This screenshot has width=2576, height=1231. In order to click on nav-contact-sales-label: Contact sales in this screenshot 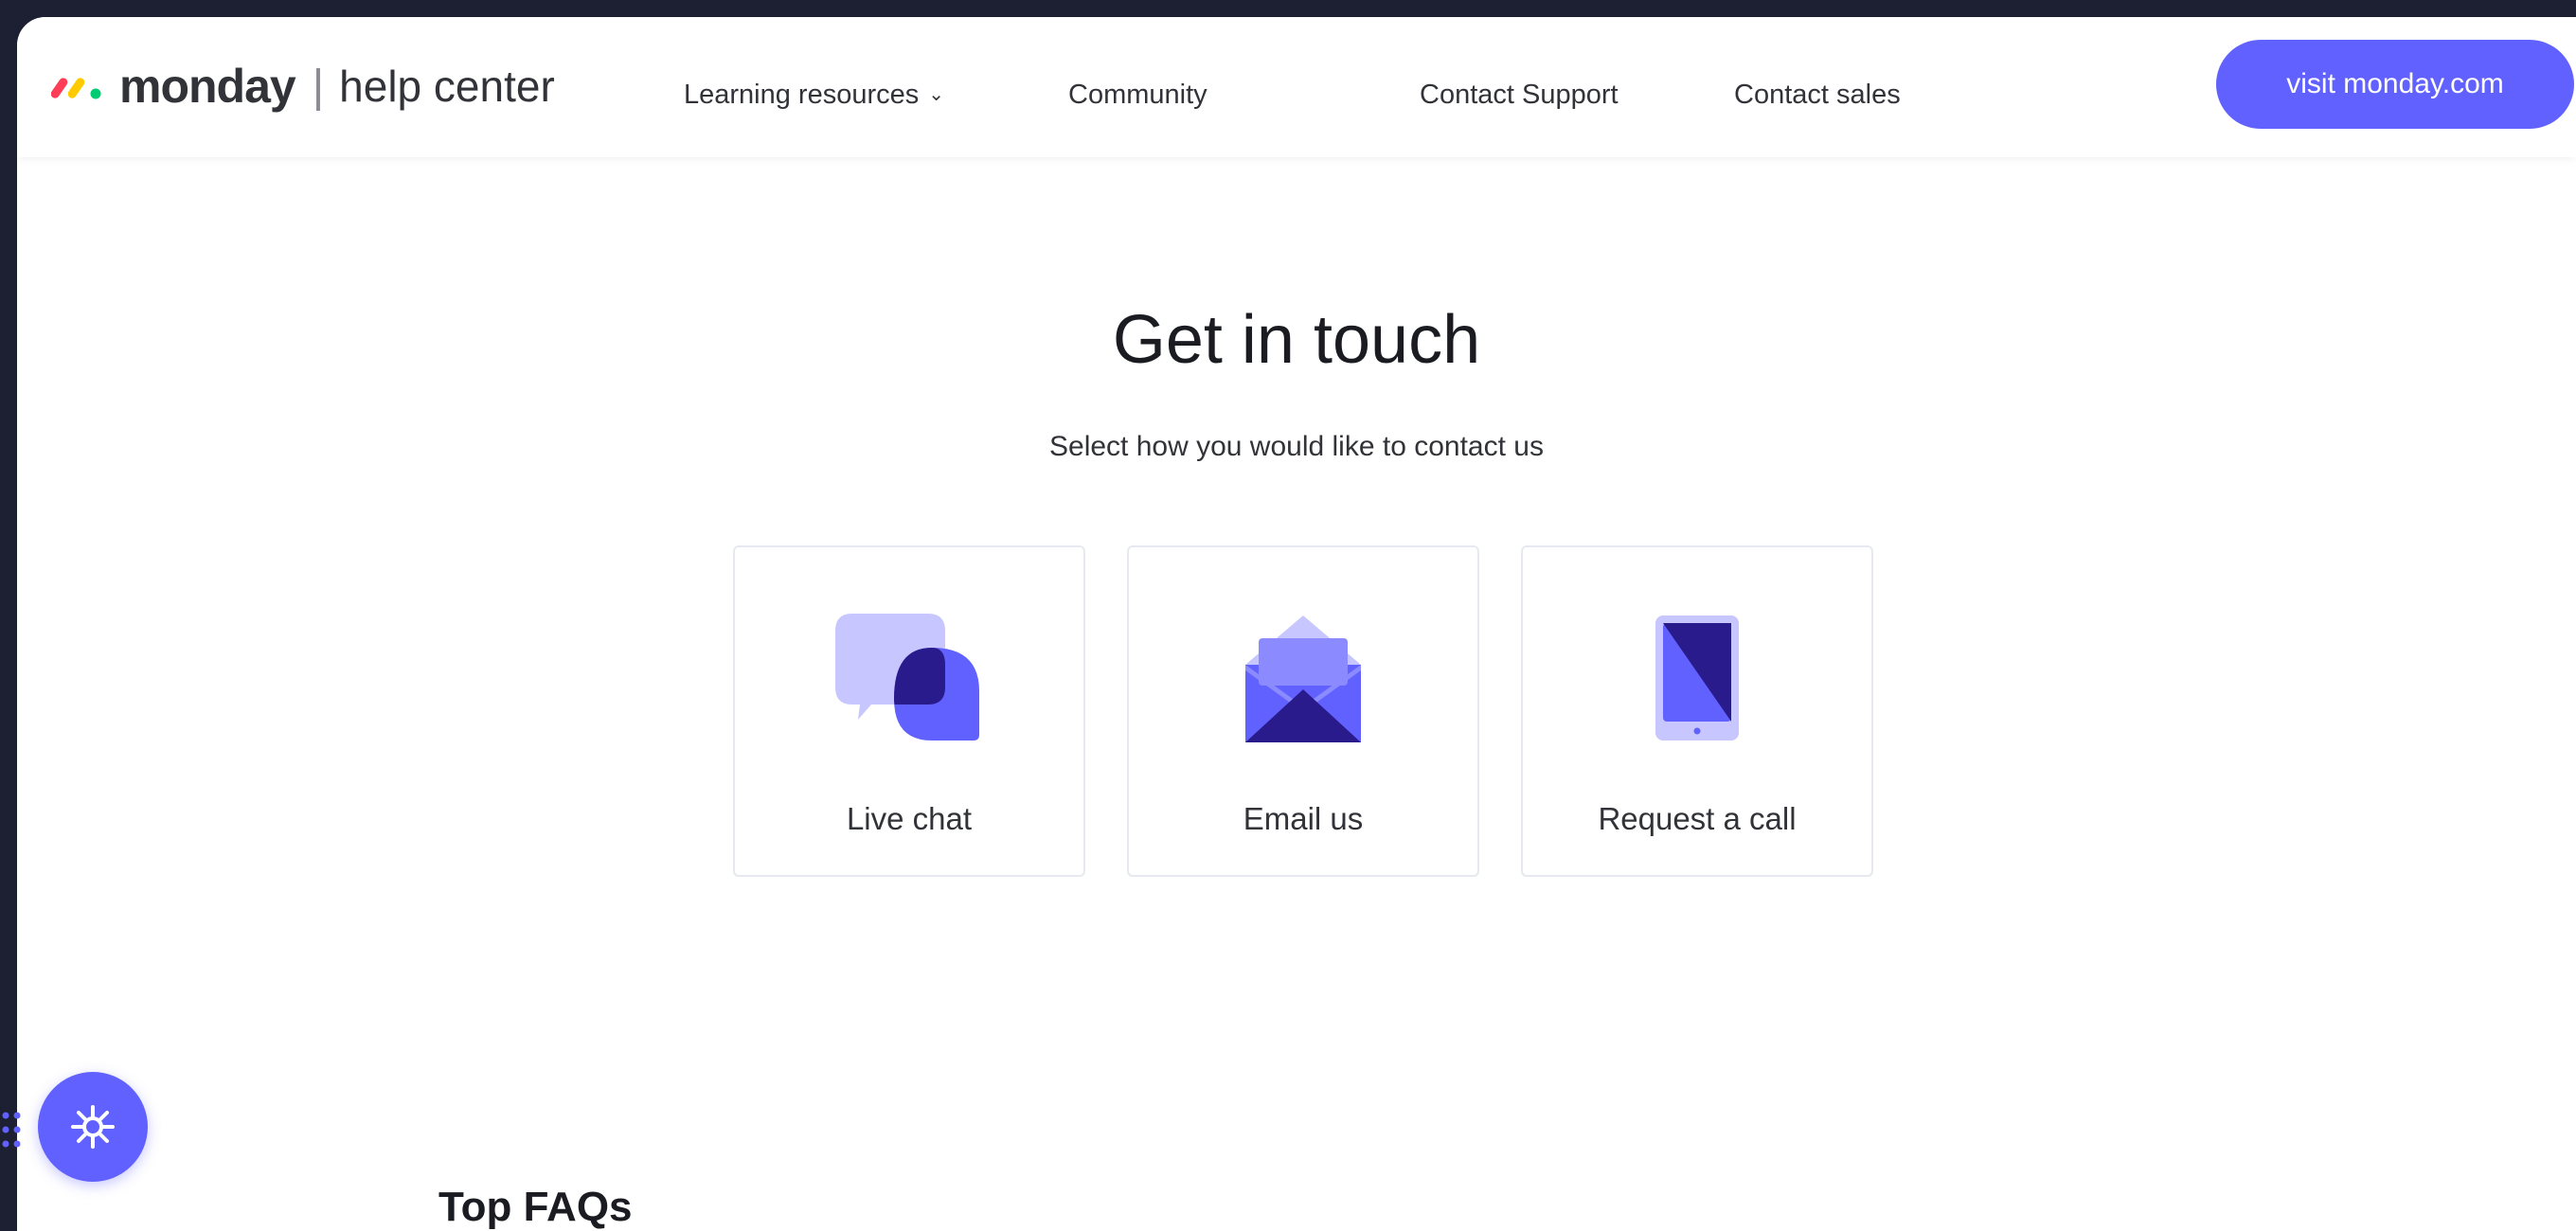, I will do `click(1817, 95)`.